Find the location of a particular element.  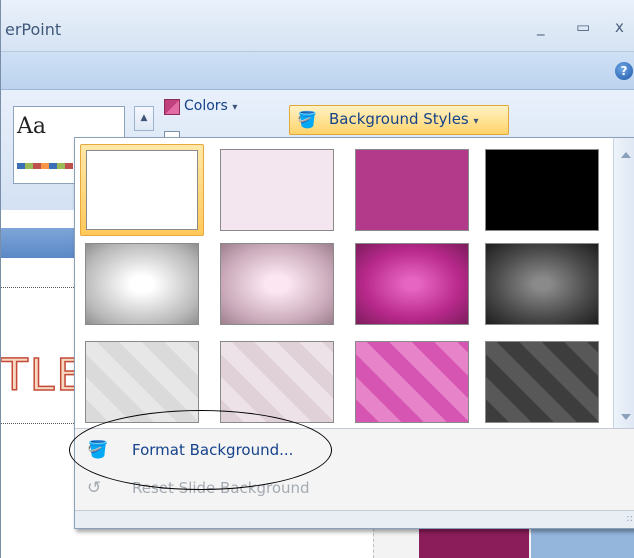

reset-icon: ↺ is located at coordinates (94, 488).